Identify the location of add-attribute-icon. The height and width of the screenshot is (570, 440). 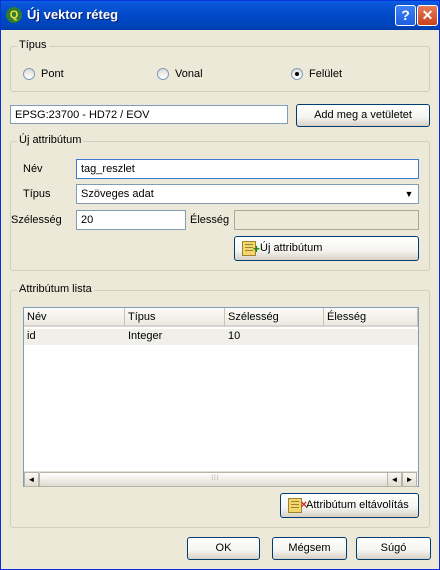
(251, 249).